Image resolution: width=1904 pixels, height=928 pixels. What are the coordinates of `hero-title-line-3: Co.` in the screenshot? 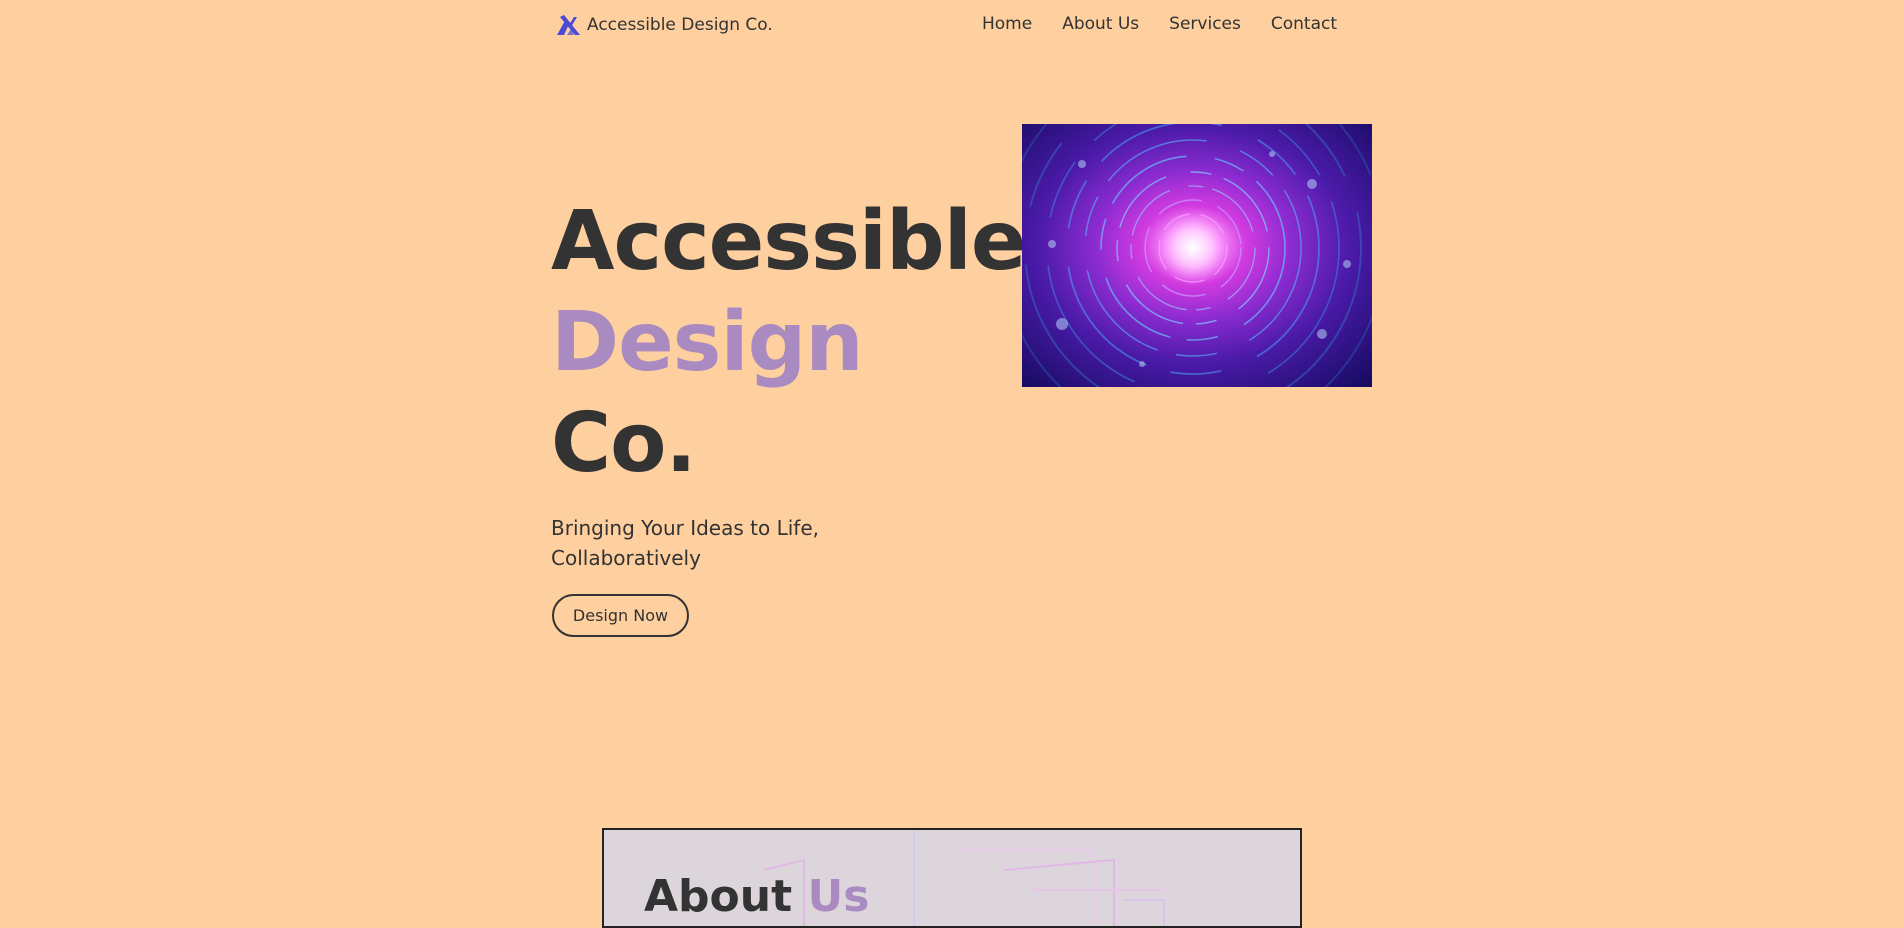 It's located at (624, 443).